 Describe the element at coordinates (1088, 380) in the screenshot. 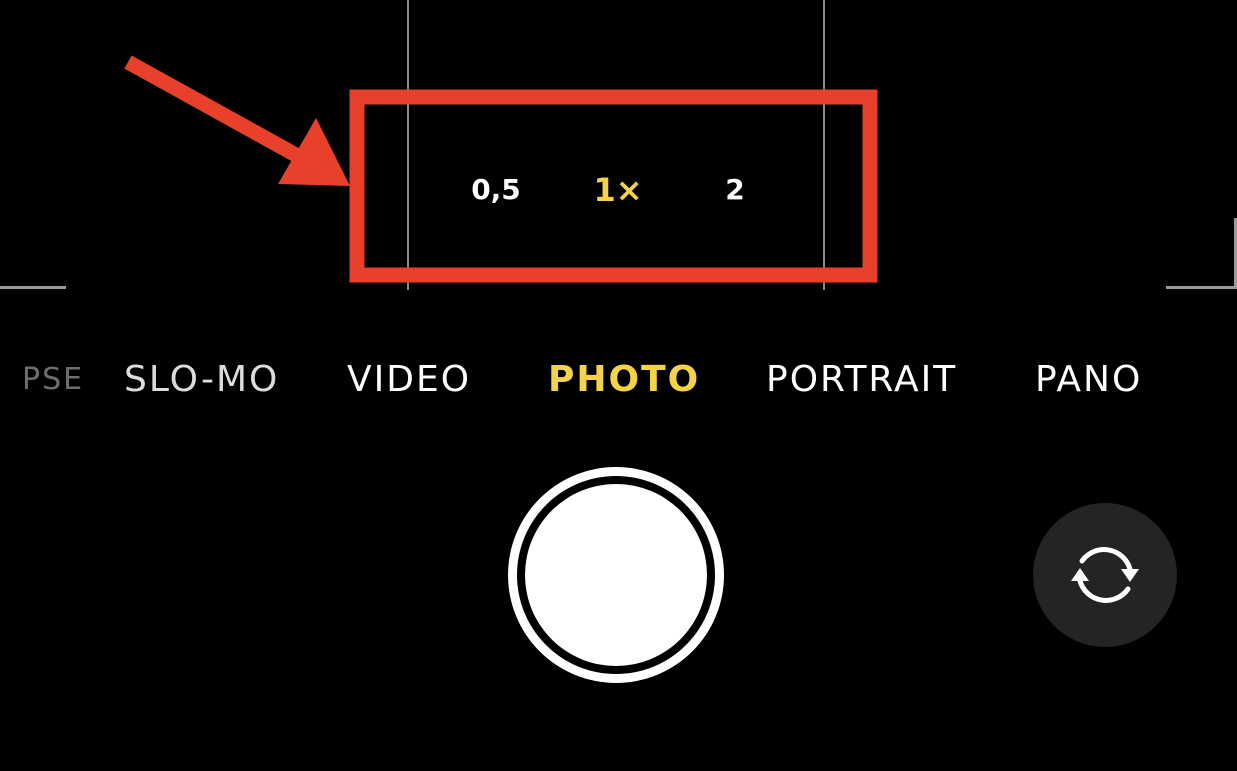

I see `mode-pano: PANO` at that location.